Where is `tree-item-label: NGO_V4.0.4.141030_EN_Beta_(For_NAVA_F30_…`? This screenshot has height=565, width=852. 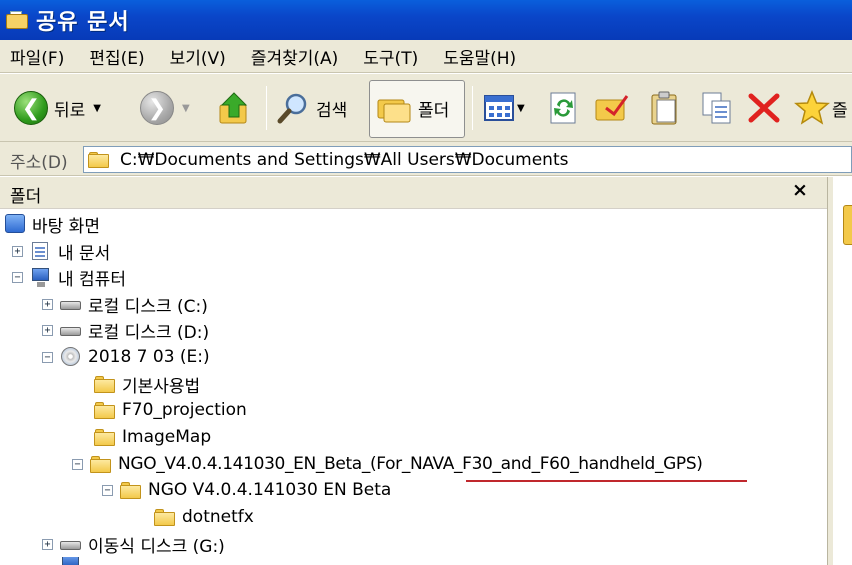 tree-item-label: NGO_V4.0.4.141030_EN_Beta_(For_NAVA_F30_… is located at coordinates (410, 464).